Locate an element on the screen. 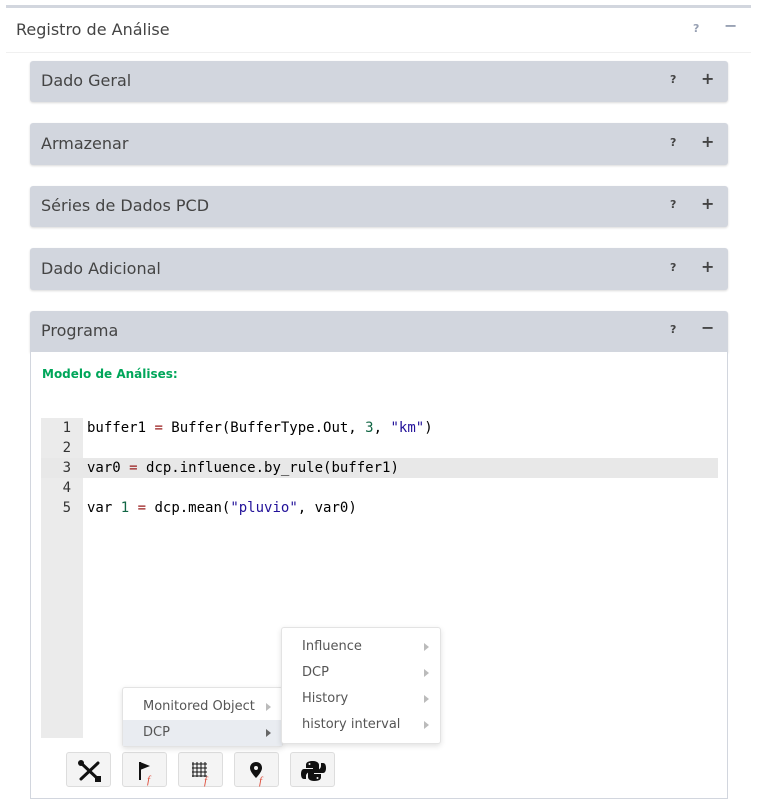  line-number: 3 is located at coordinates (66, 468).